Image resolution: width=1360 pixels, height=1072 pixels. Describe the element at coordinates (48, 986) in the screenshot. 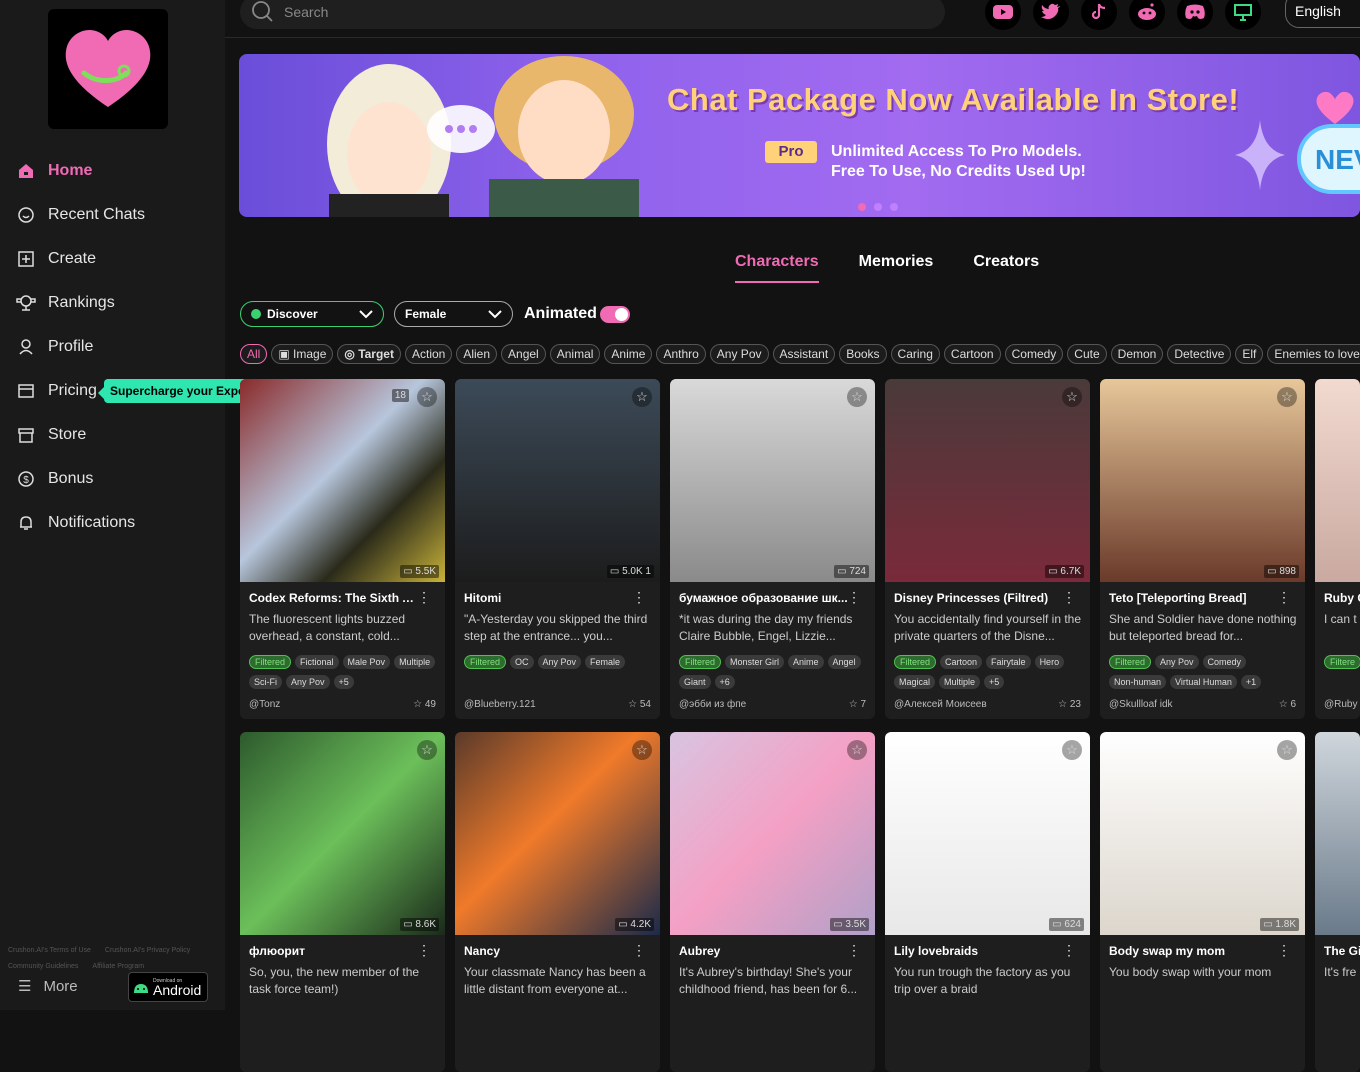

I see `more-button: ☰ More` at that location.